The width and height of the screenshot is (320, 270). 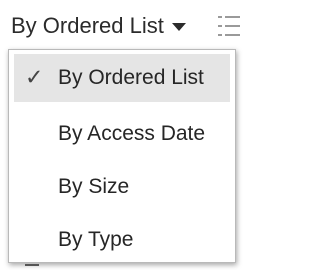 I want to click on menu-item-by-size: By Size, so click(x=122, y=186).